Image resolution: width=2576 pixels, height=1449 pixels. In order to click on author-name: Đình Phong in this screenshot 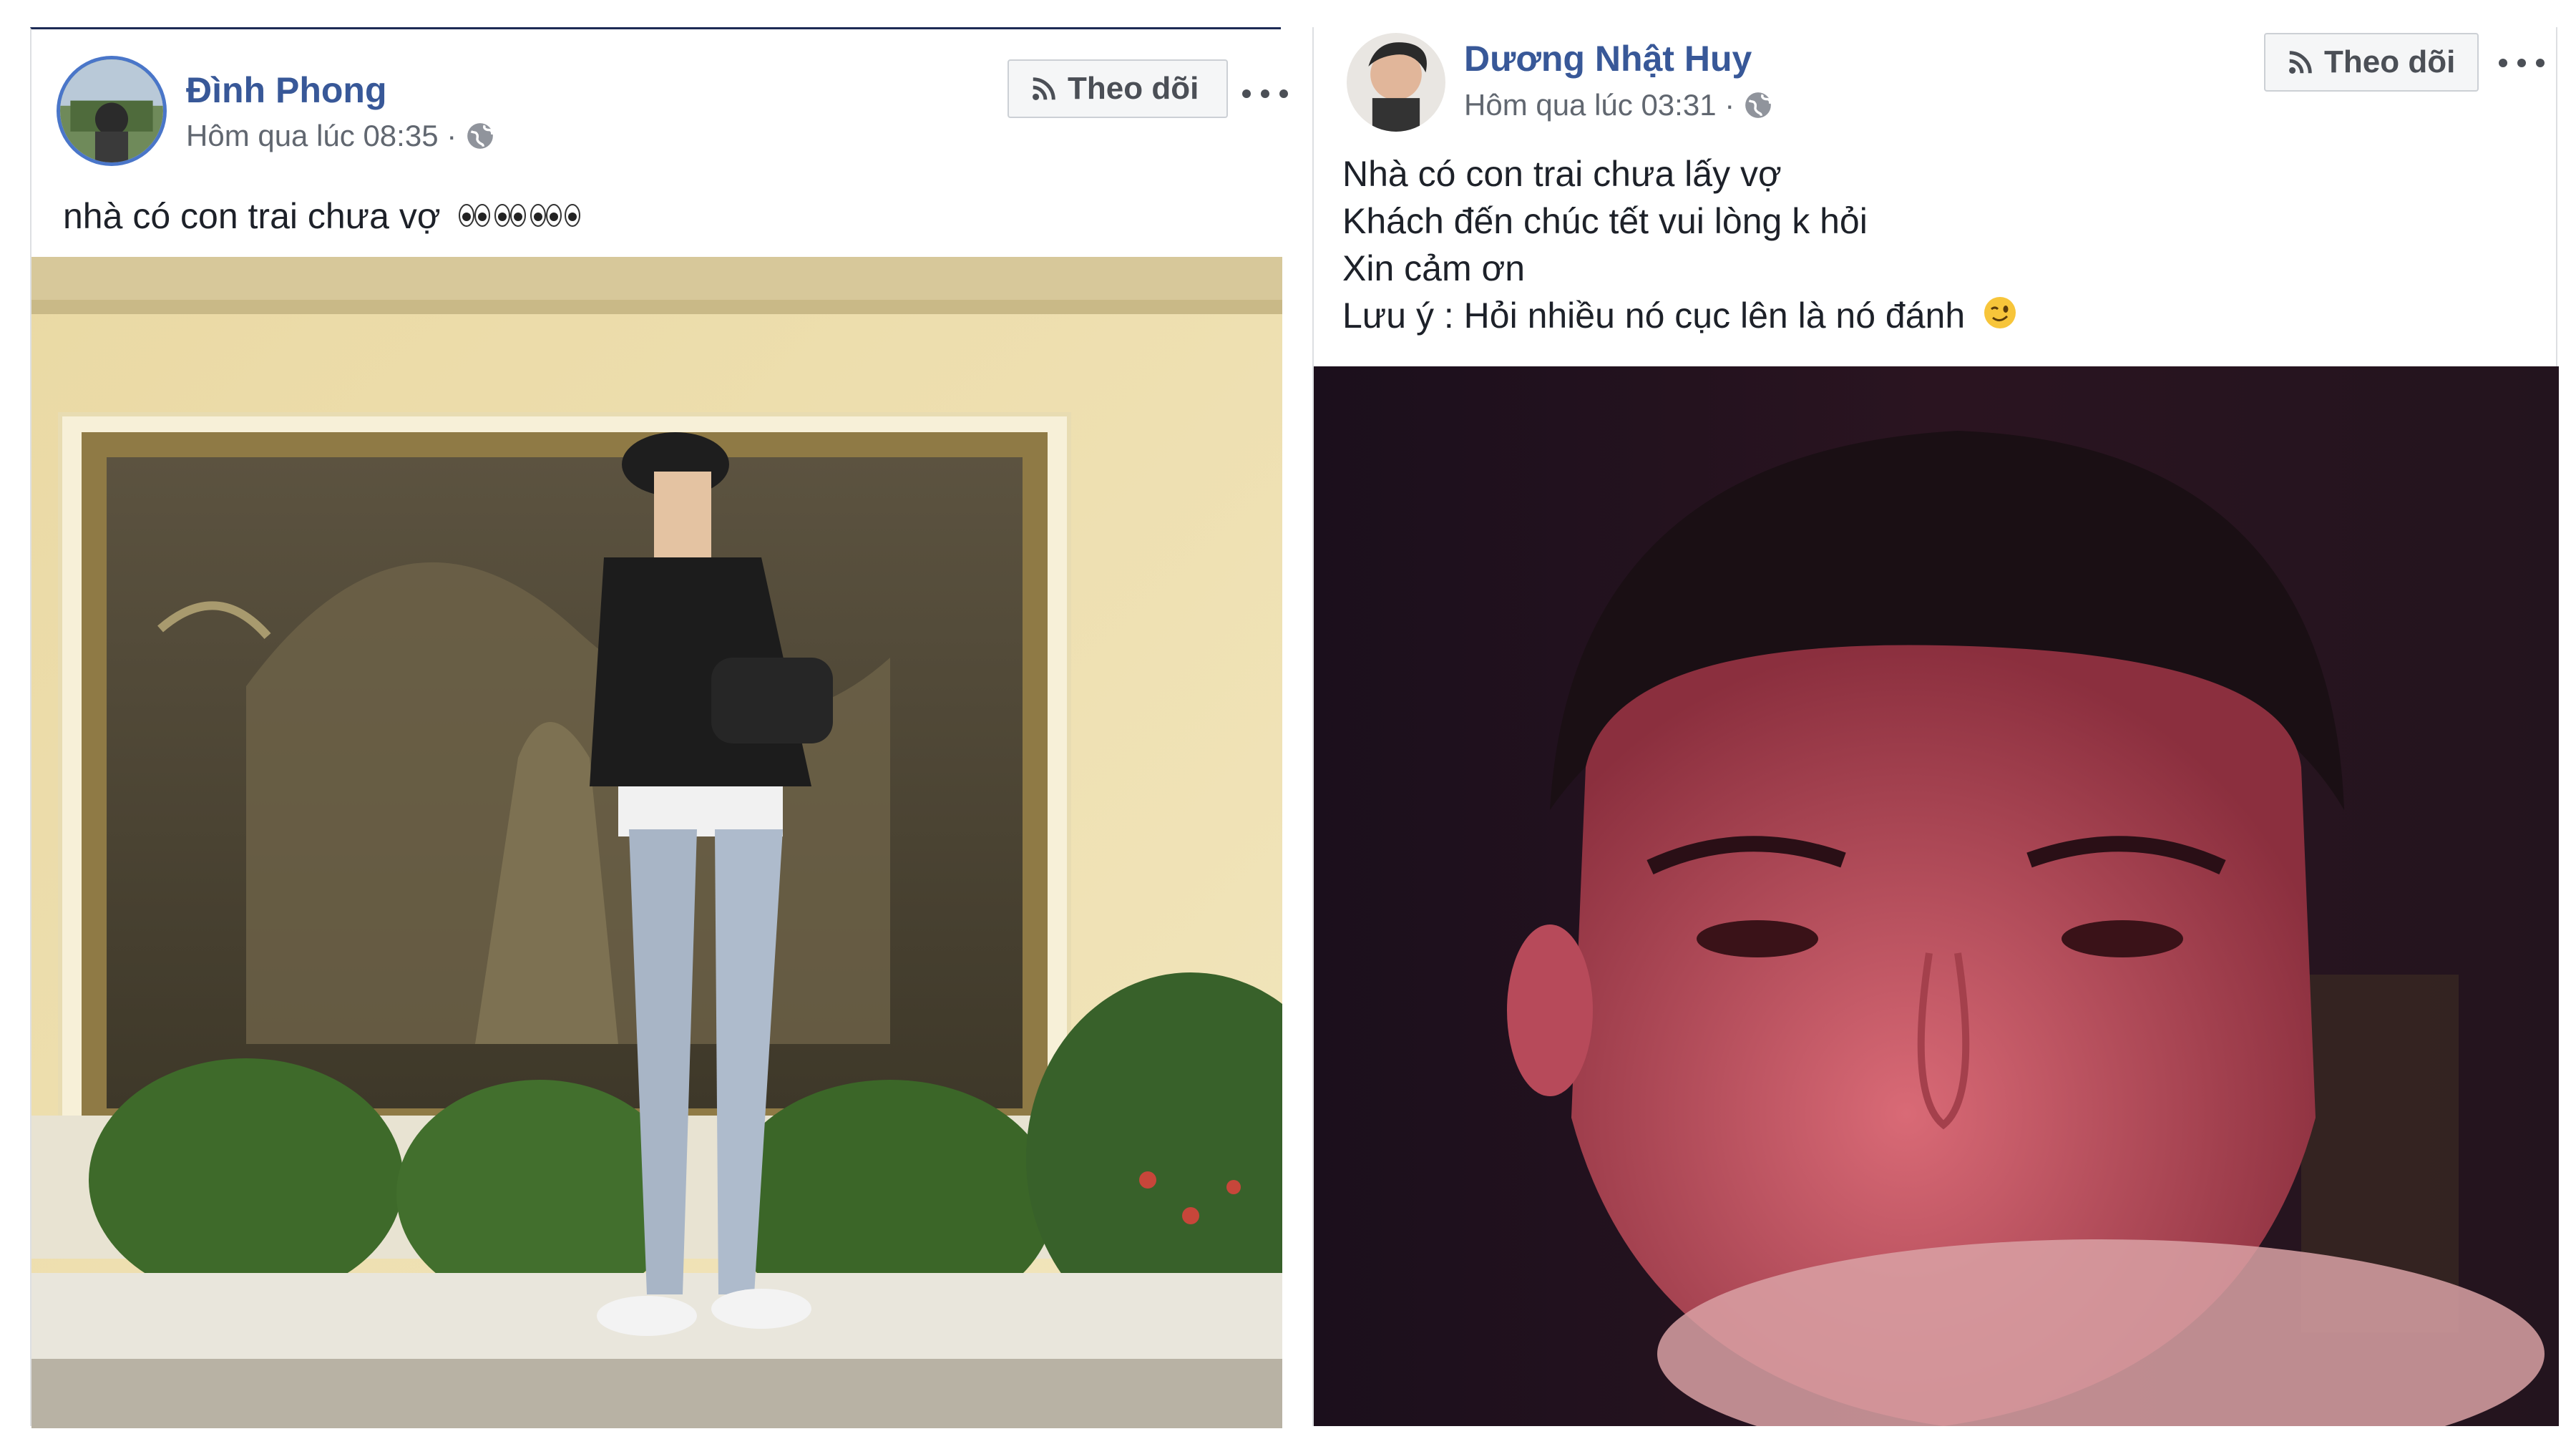, I will do `click(286, 90)`.